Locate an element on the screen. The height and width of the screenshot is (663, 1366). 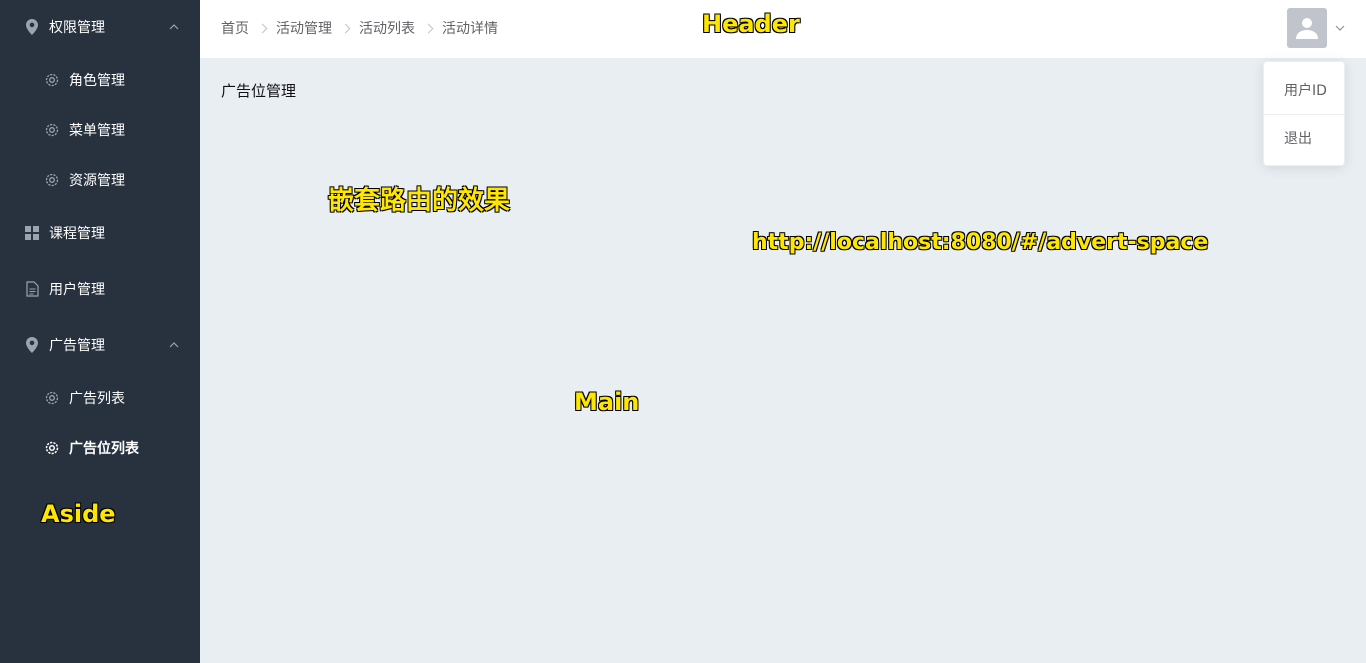
menu-label: 广告管理 is located at coordinates (77, 346).